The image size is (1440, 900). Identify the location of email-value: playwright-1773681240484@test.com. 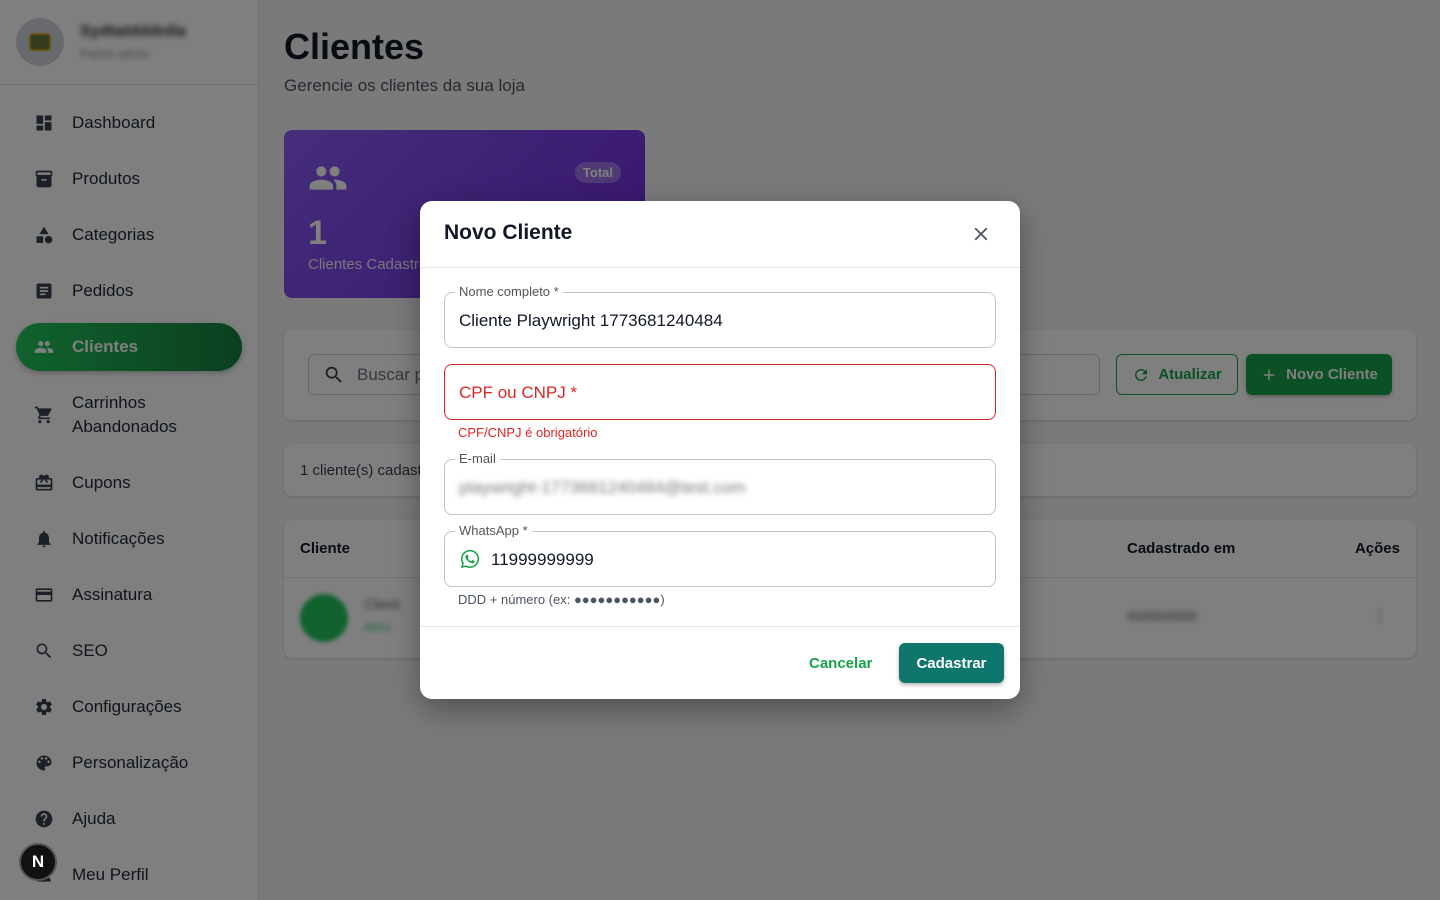
(602, 487).